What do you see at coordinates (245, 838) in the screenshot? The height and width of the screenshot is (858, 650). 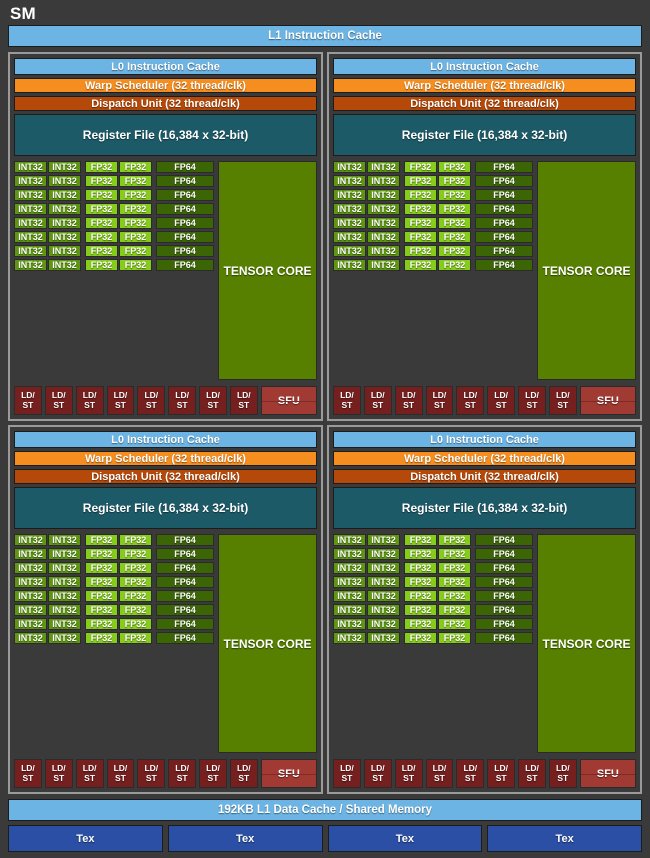 I see `texture-unit: Tex` at bounding box center [245, 838].